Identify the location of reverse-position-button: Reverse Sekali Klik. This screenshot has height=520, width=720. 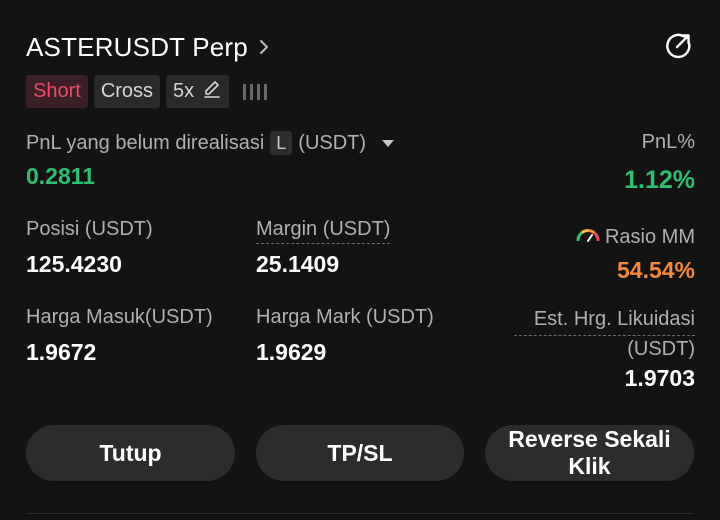
(589, 453).